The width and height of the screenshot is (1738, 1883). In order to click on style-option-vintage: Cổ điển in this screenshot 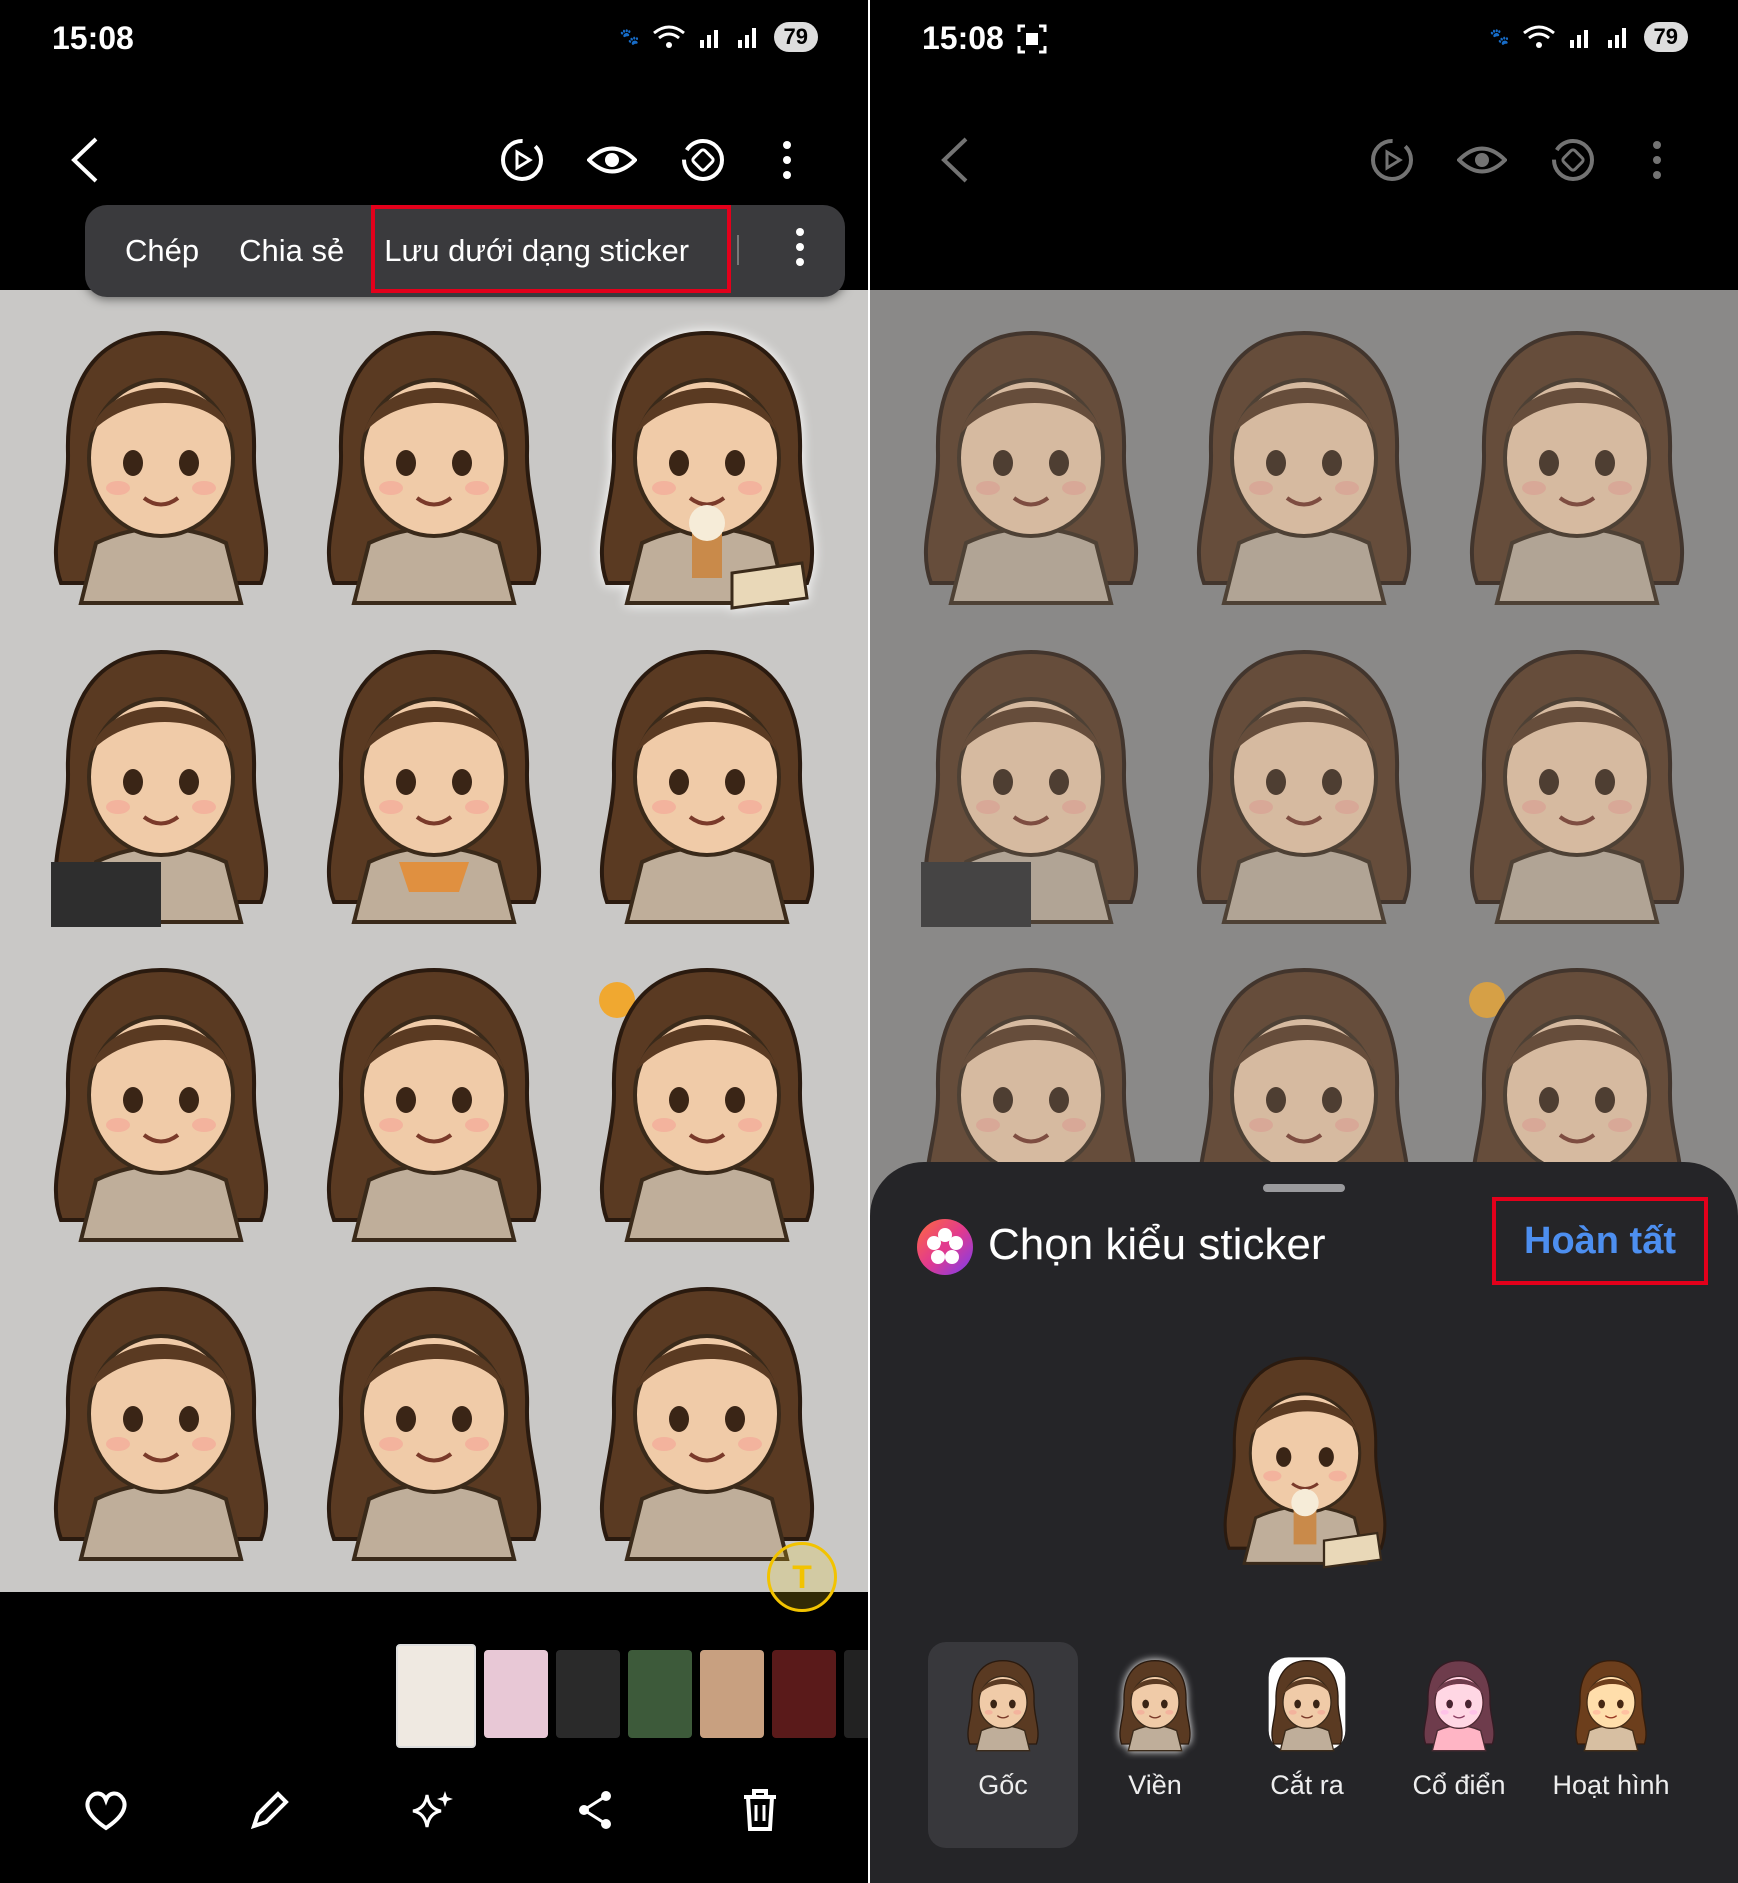, I will do `click(1459, 1745)`.